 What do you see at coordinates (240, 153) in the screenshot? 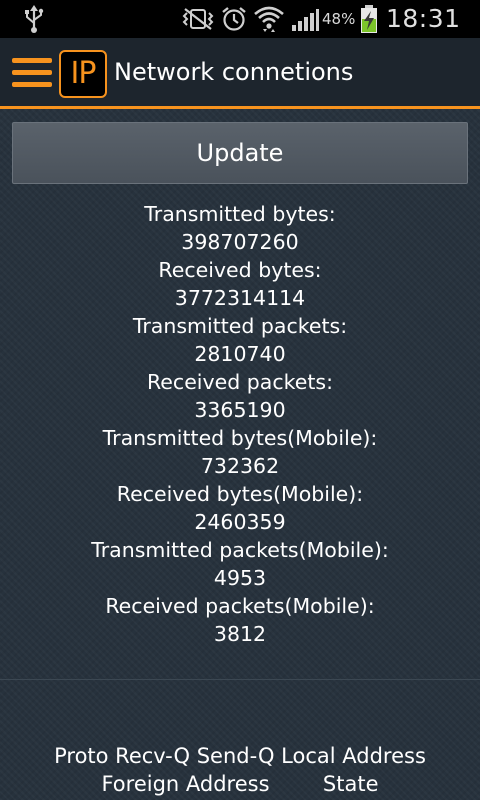
I see `update-button: Update` at bounding box center [240, 153].